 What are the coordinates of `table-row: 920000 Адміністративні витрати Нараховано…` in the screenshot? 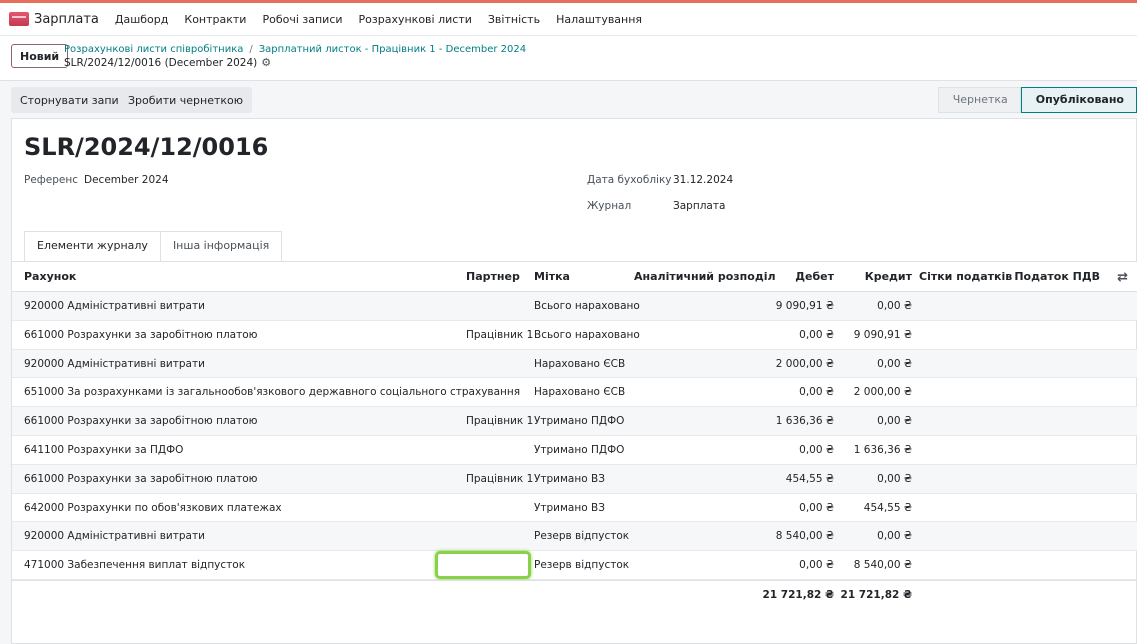 It's located at (574, 364).